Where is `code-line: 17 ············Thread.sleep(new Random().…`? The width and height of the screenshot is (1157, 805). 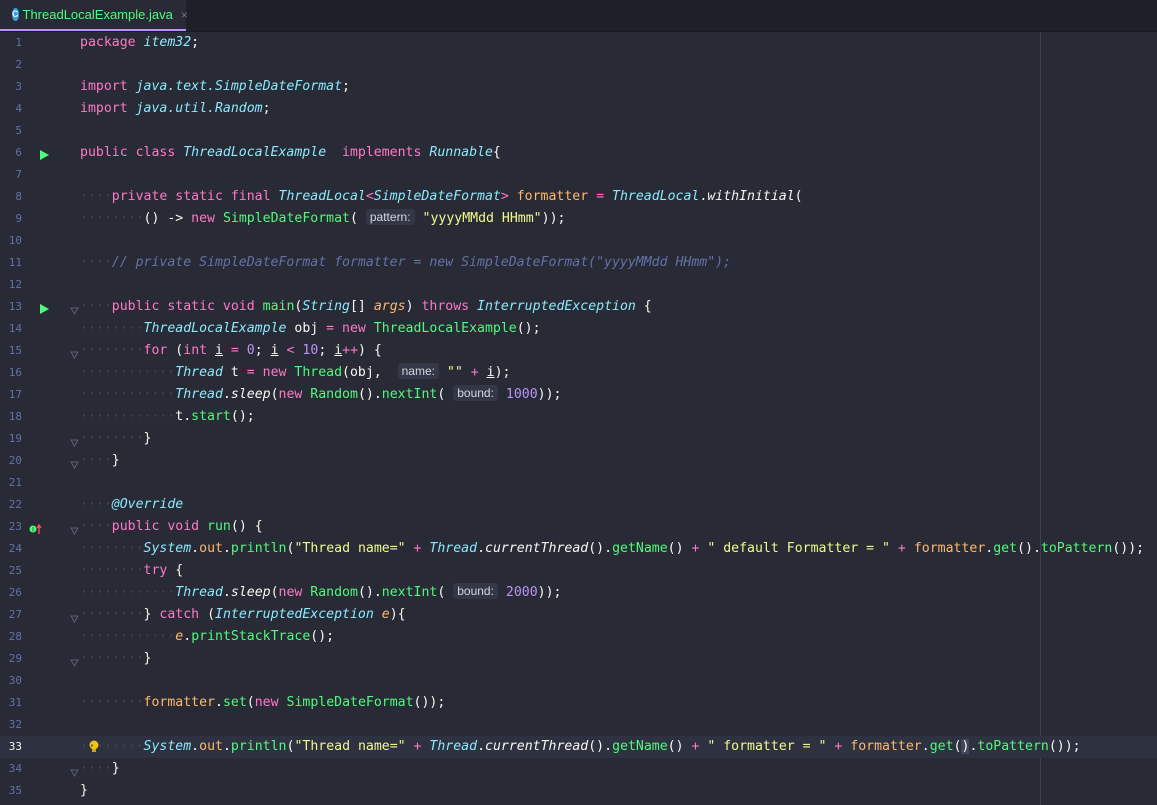
code-line: 17 ············Thread.sleep(new Random().… is located at coordinates (578, 395).